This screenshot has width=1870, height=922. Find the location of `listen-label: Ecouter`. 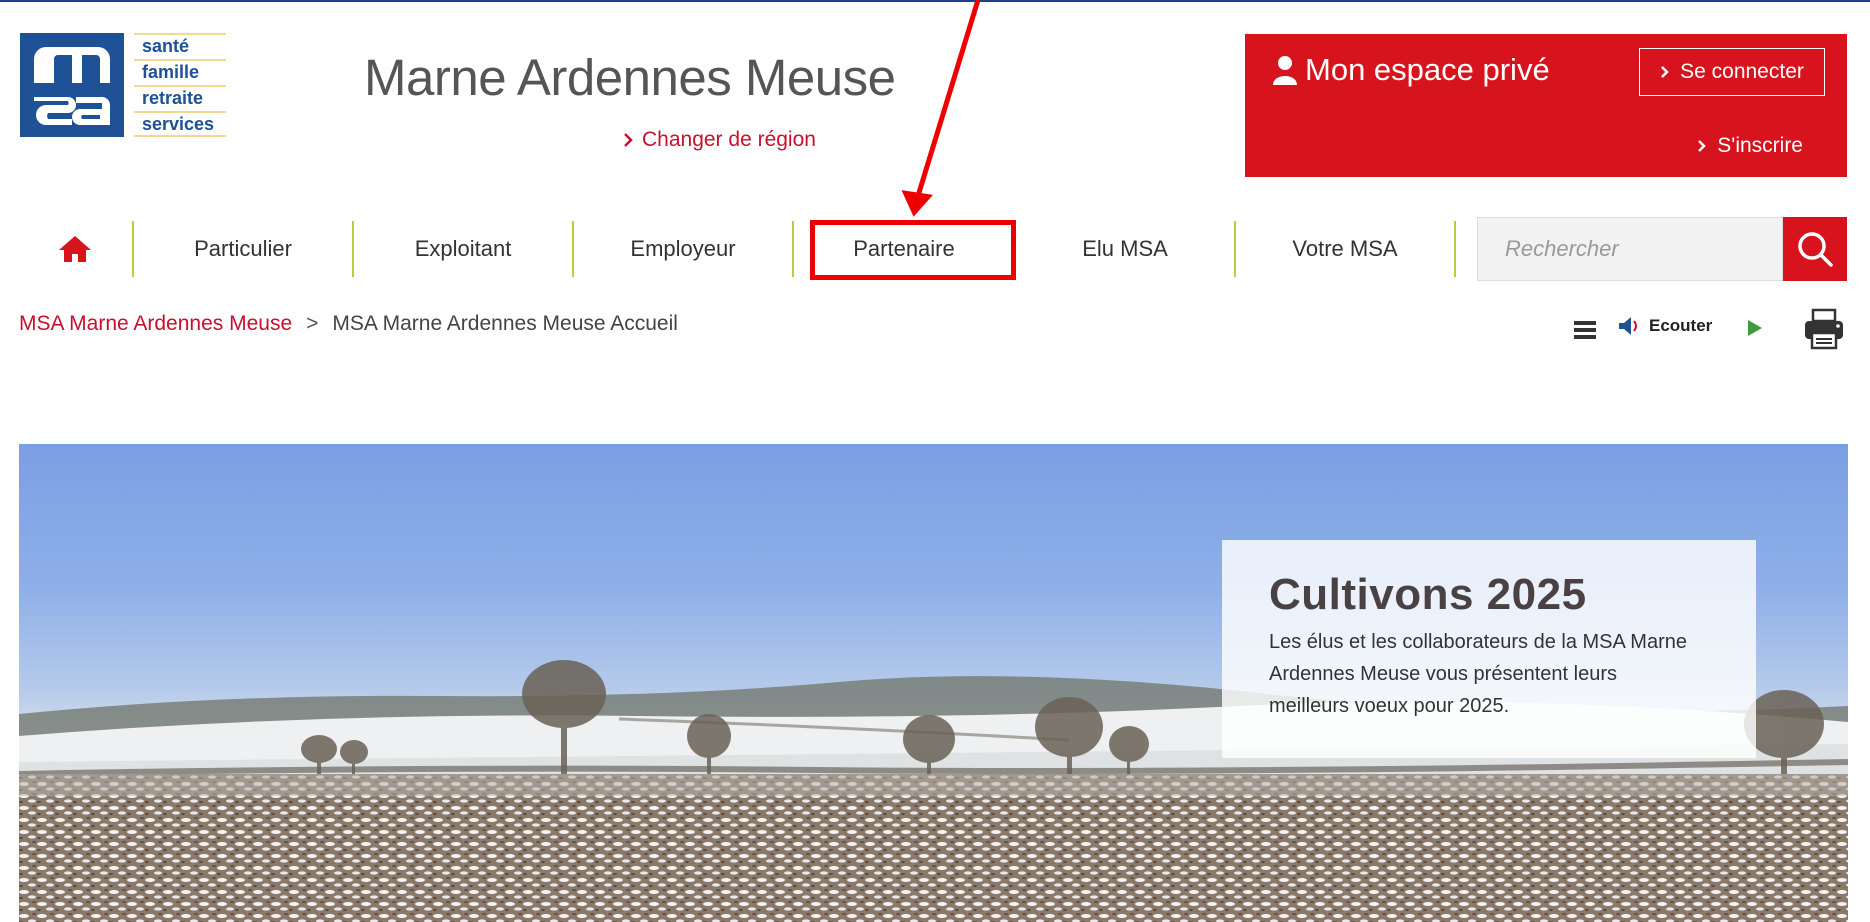

listen-label: Ecouter is located at coordinates (1681, 325).